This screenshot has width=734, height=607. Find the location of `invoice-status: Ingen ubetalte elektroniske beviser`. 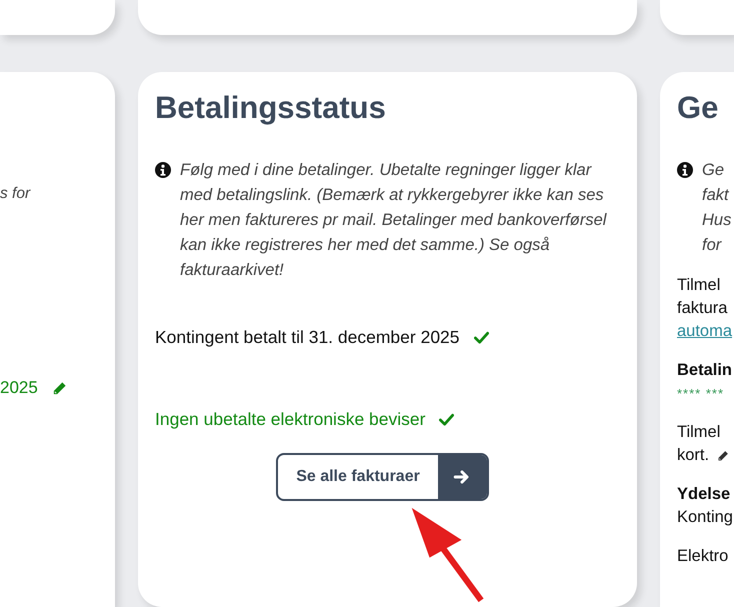

invoice-status: Ingen ubetalte elektroniske beviser is located at coordinates (290, 419).